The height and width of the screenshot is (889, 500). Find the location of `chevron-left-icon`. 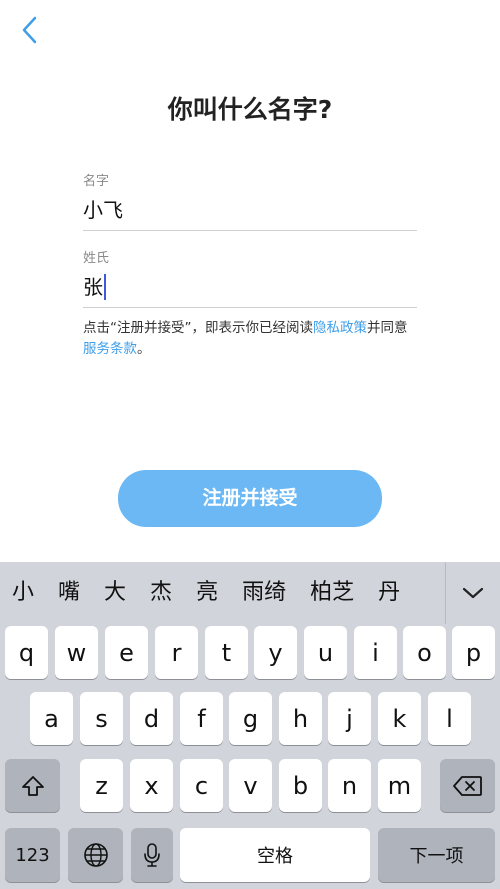

chevron-left-icon is located at coordinates (29, 30).